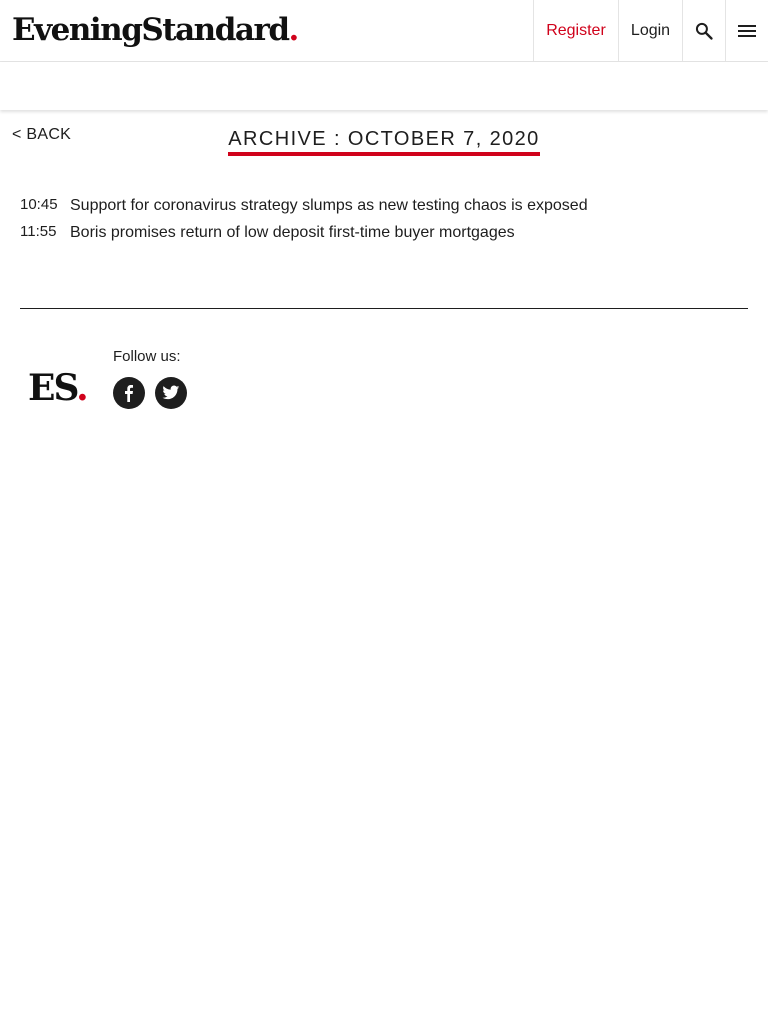  What do you see at coordinates (38, 231) in the screenshot?
I see `article-time: 11:55` at bounding box center [38, 231].